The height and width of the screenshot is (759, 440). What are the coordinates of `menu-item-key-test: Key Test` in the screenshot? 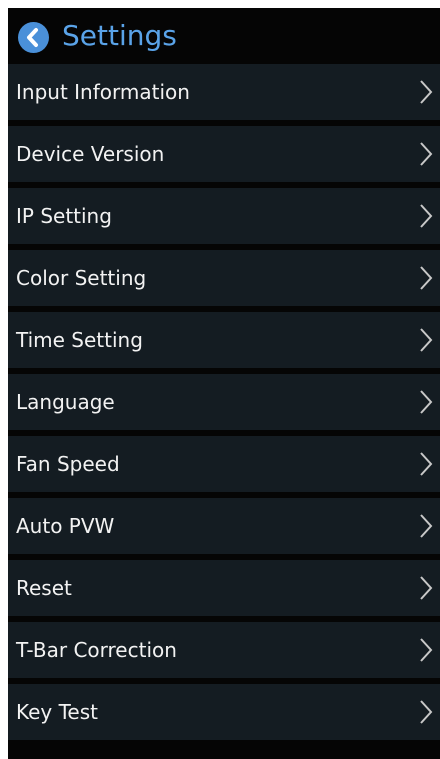 It's located at (224, 712).